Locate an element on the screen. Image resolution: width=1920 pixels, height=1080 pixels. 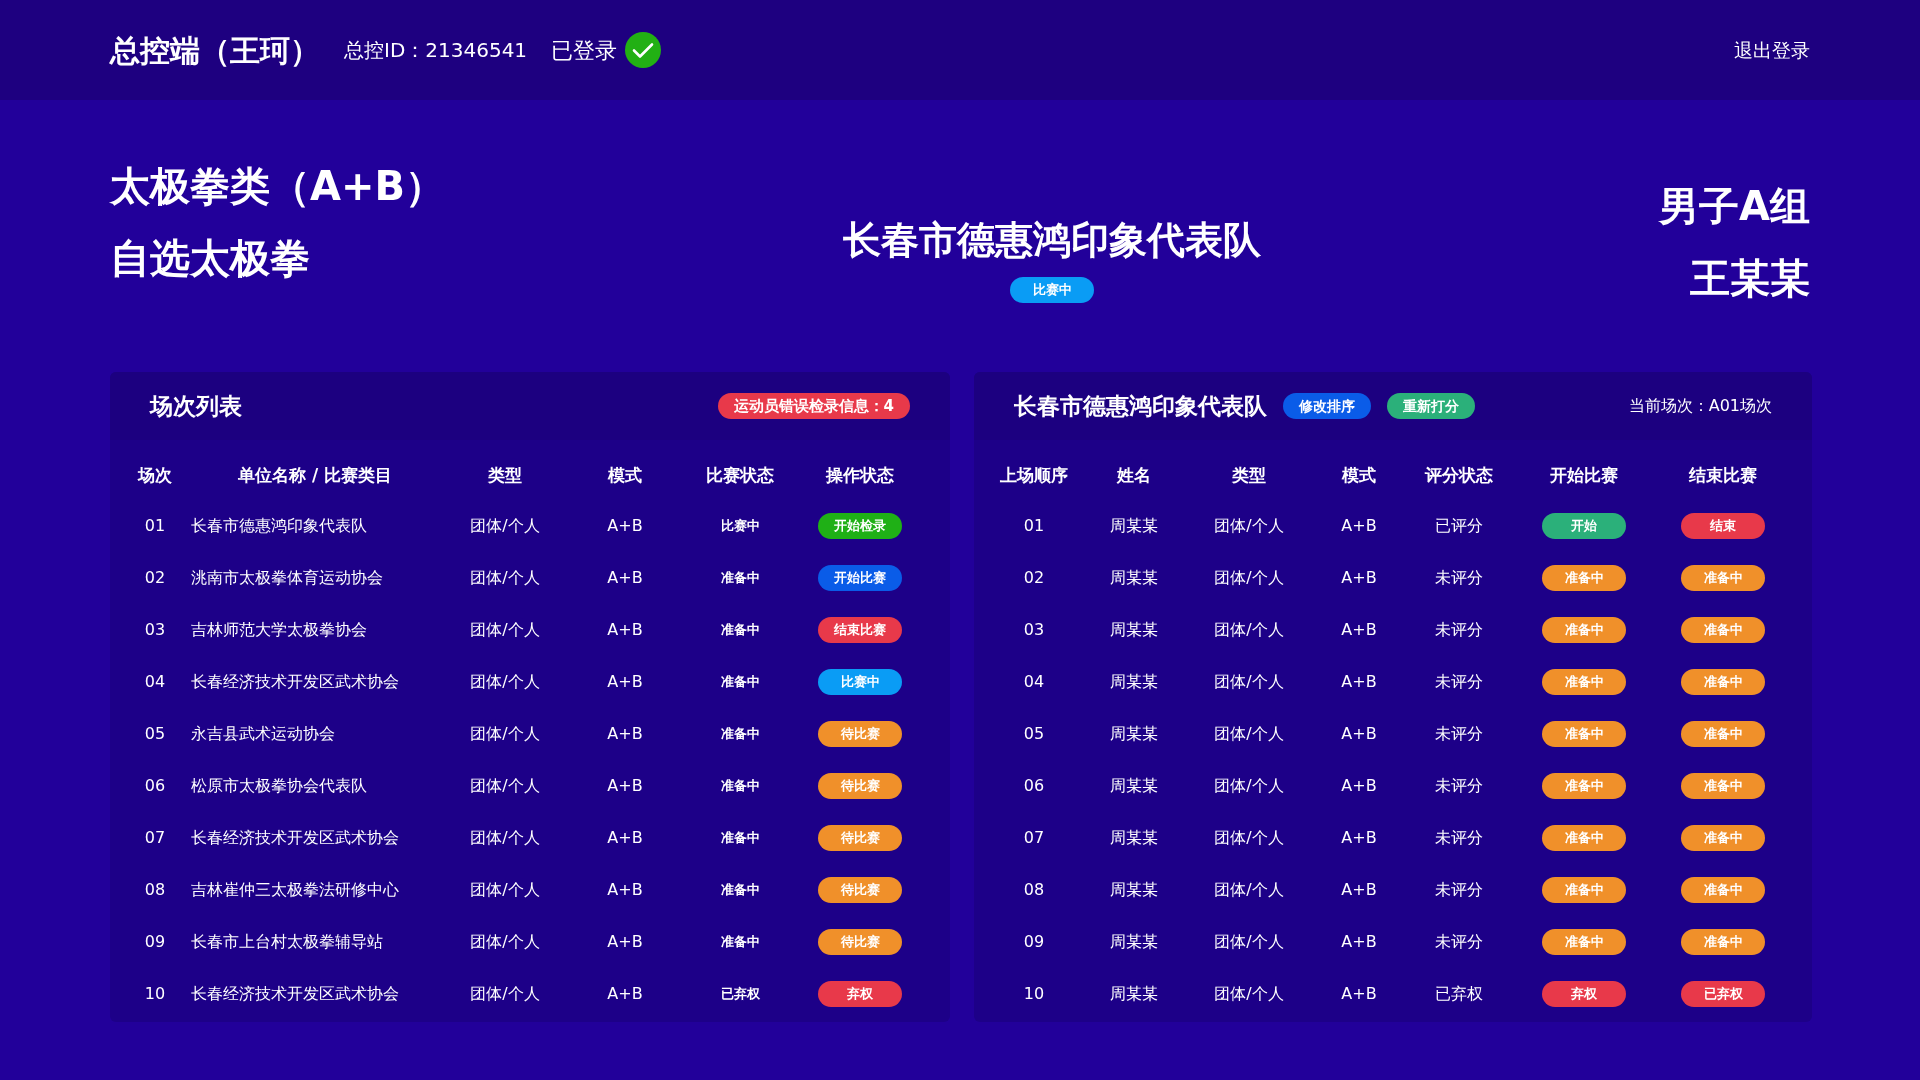
table-cell-text: 09 is located at coordinates (155, 942).